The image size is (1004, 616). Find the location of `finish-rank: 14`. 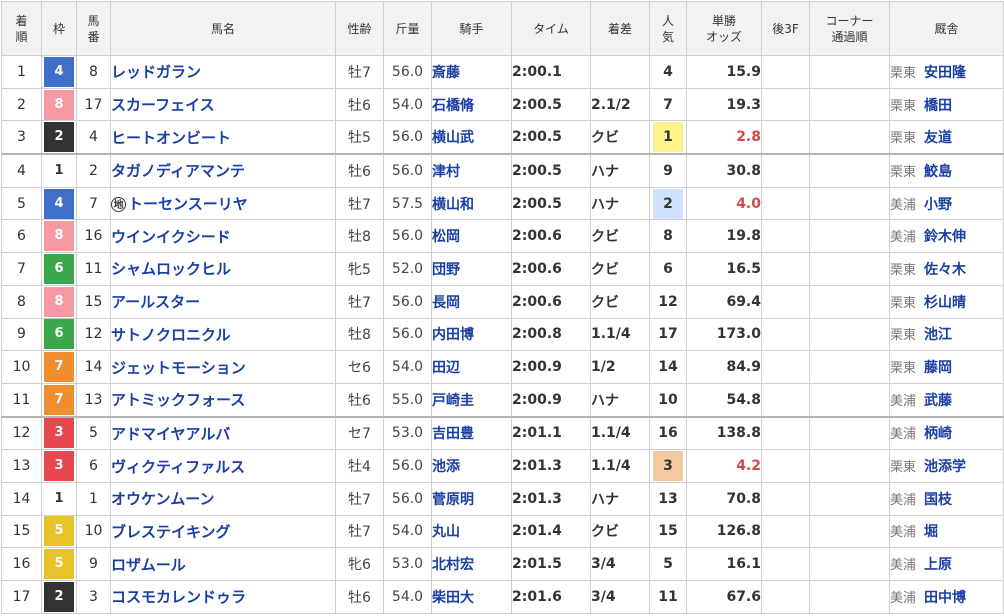

finish-rank: 14 is located at coordinates (21, 498).